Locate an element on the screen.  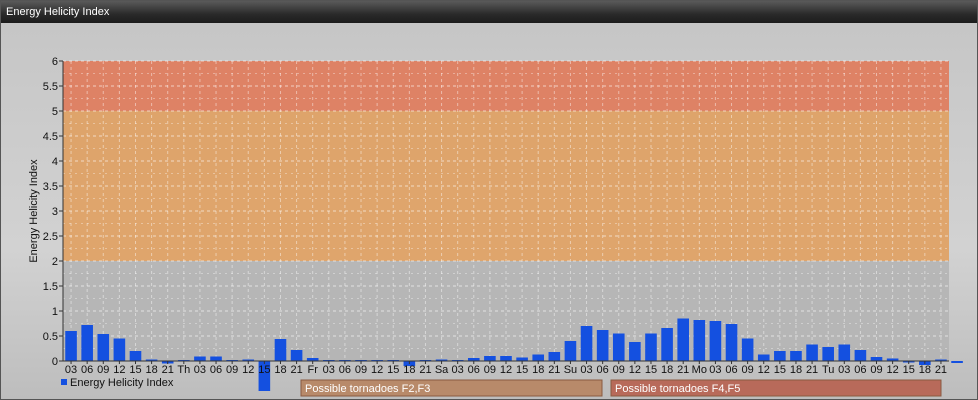
x-tick-label-26: 09 is located at coordinates (490, 370).